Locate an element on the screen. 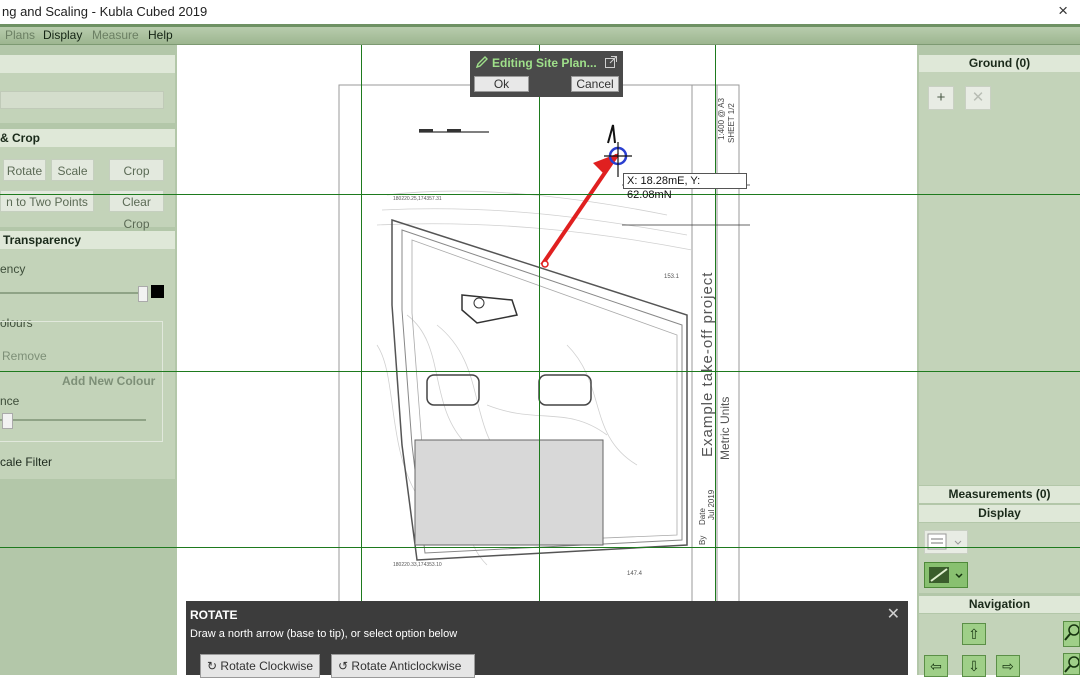 This screenshot has height=678, width=1080. crop-button: Crop is located at coordinates (136, 170).